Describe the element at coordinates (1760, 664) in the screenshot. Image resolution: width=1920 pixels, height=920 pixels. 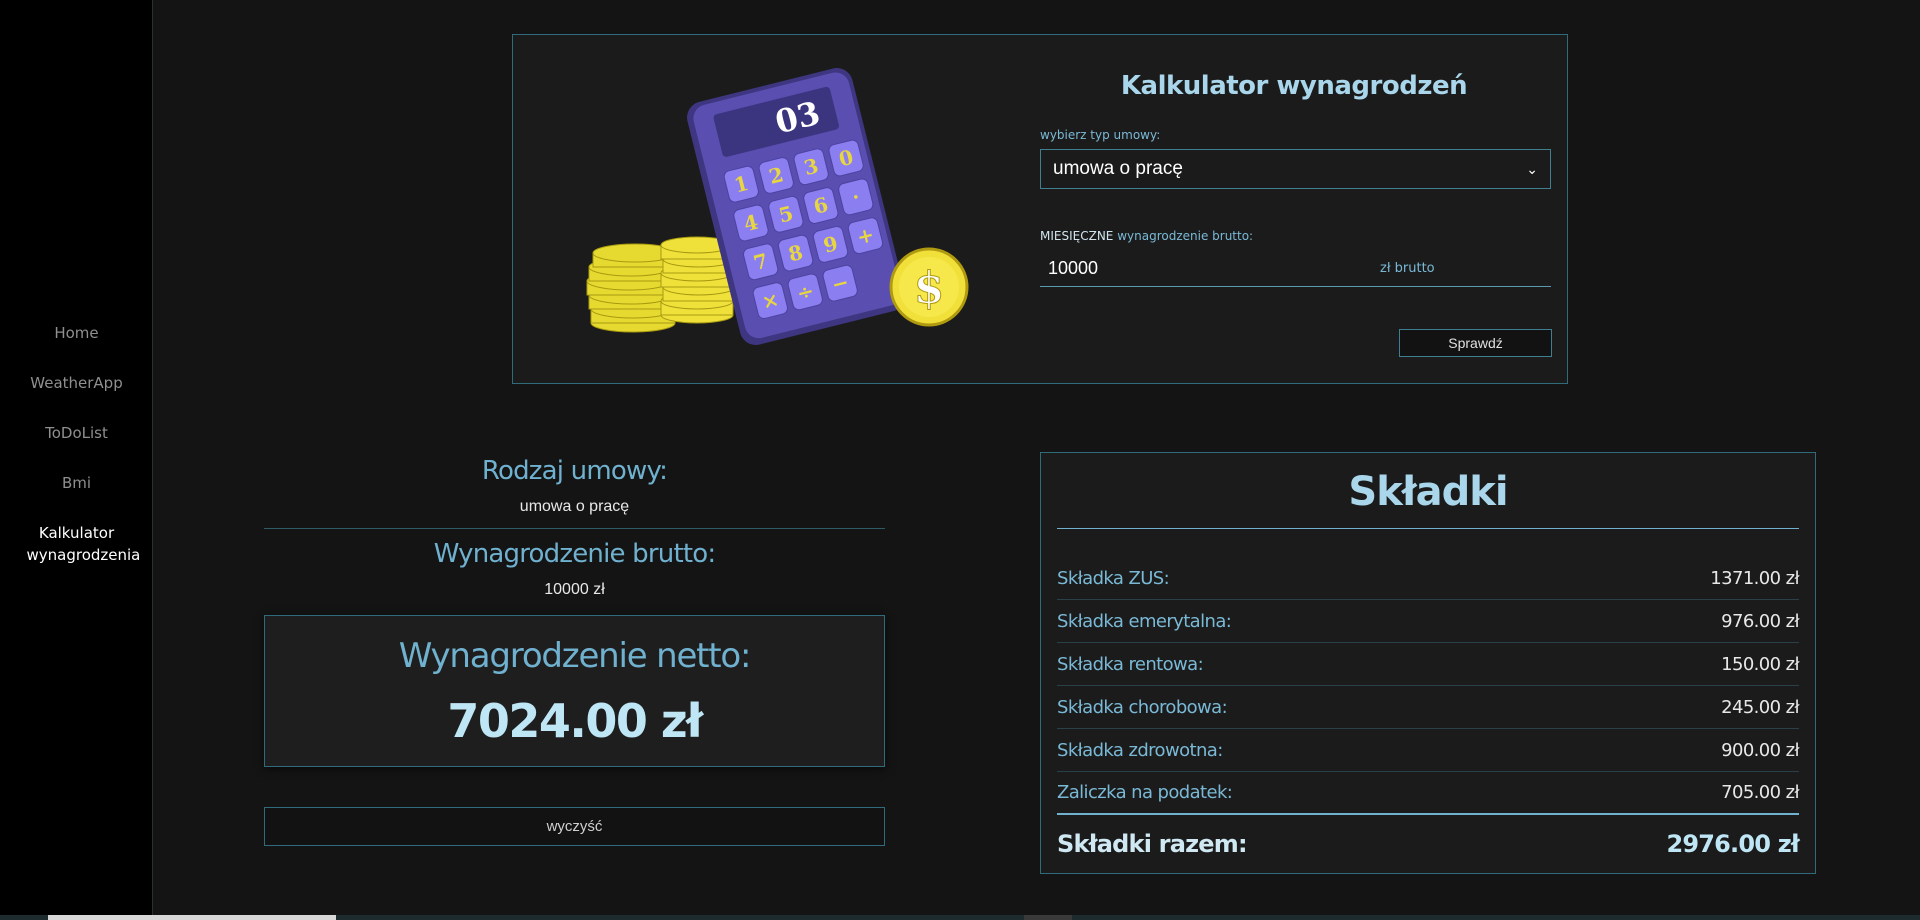
I see `contribution-amount: 150.00 zł` at that location.